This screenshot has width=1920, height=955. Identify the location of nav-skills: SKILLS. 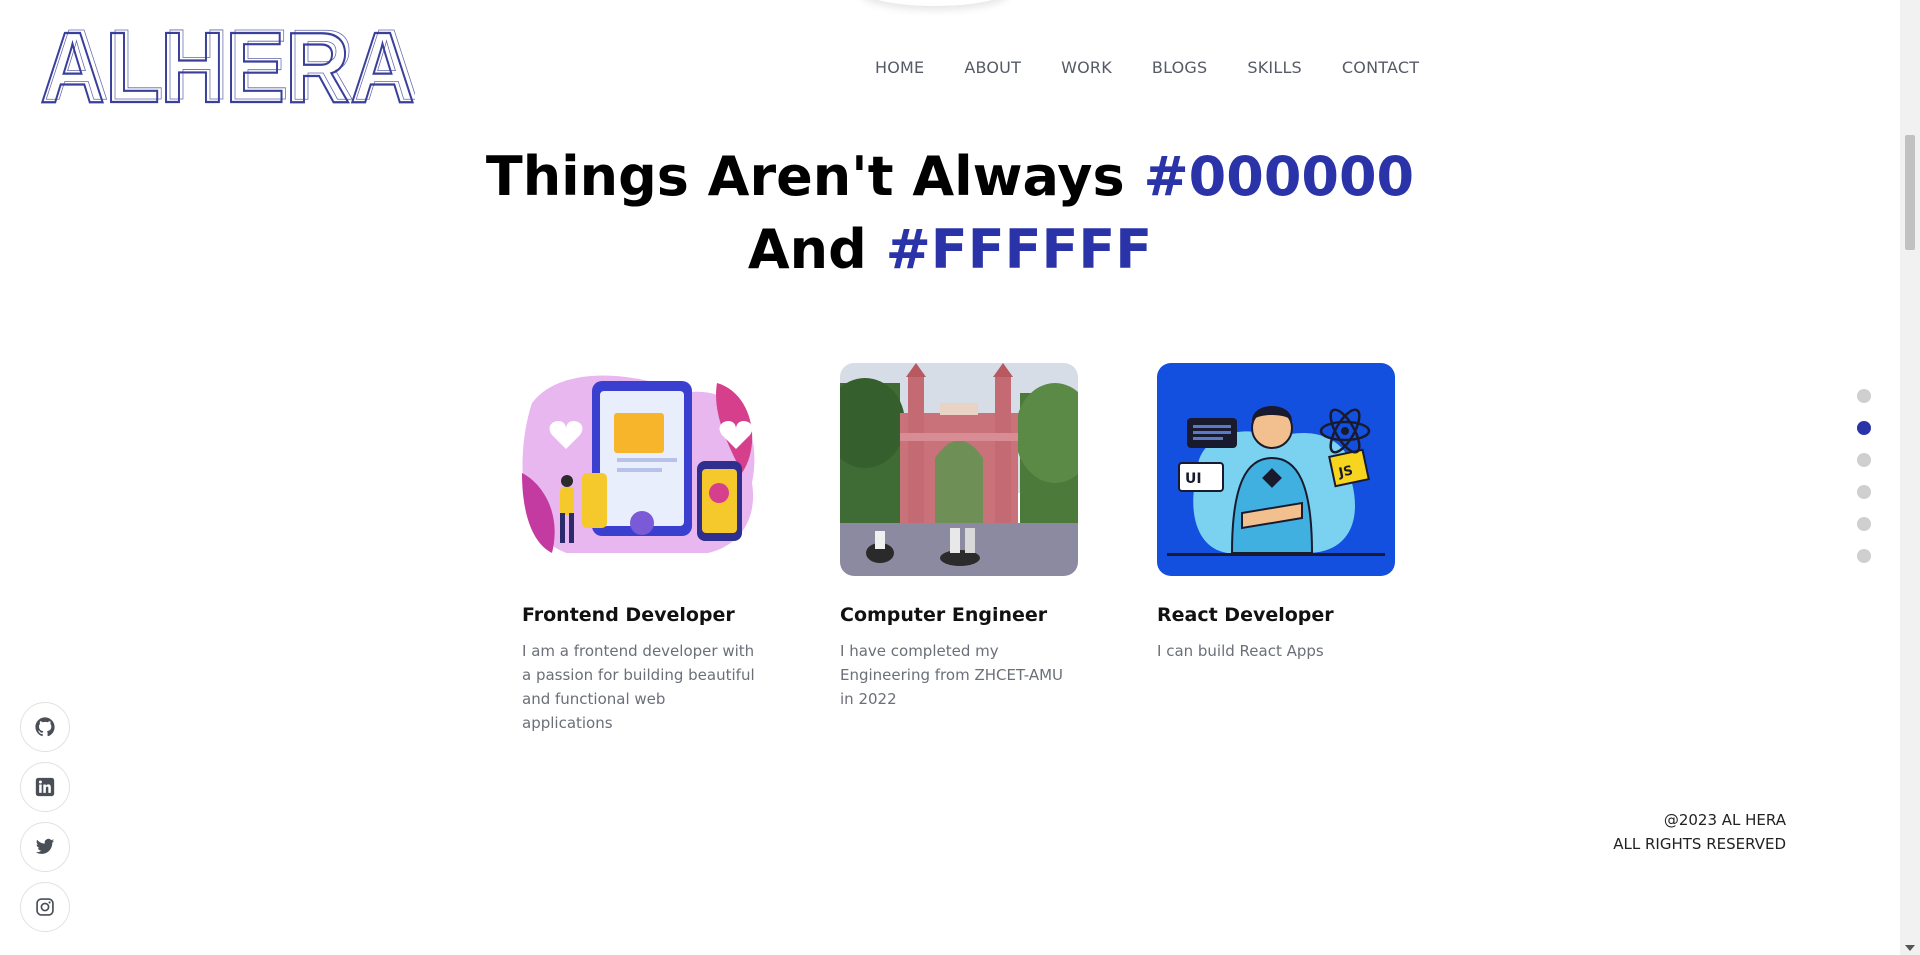
(1274, 67).